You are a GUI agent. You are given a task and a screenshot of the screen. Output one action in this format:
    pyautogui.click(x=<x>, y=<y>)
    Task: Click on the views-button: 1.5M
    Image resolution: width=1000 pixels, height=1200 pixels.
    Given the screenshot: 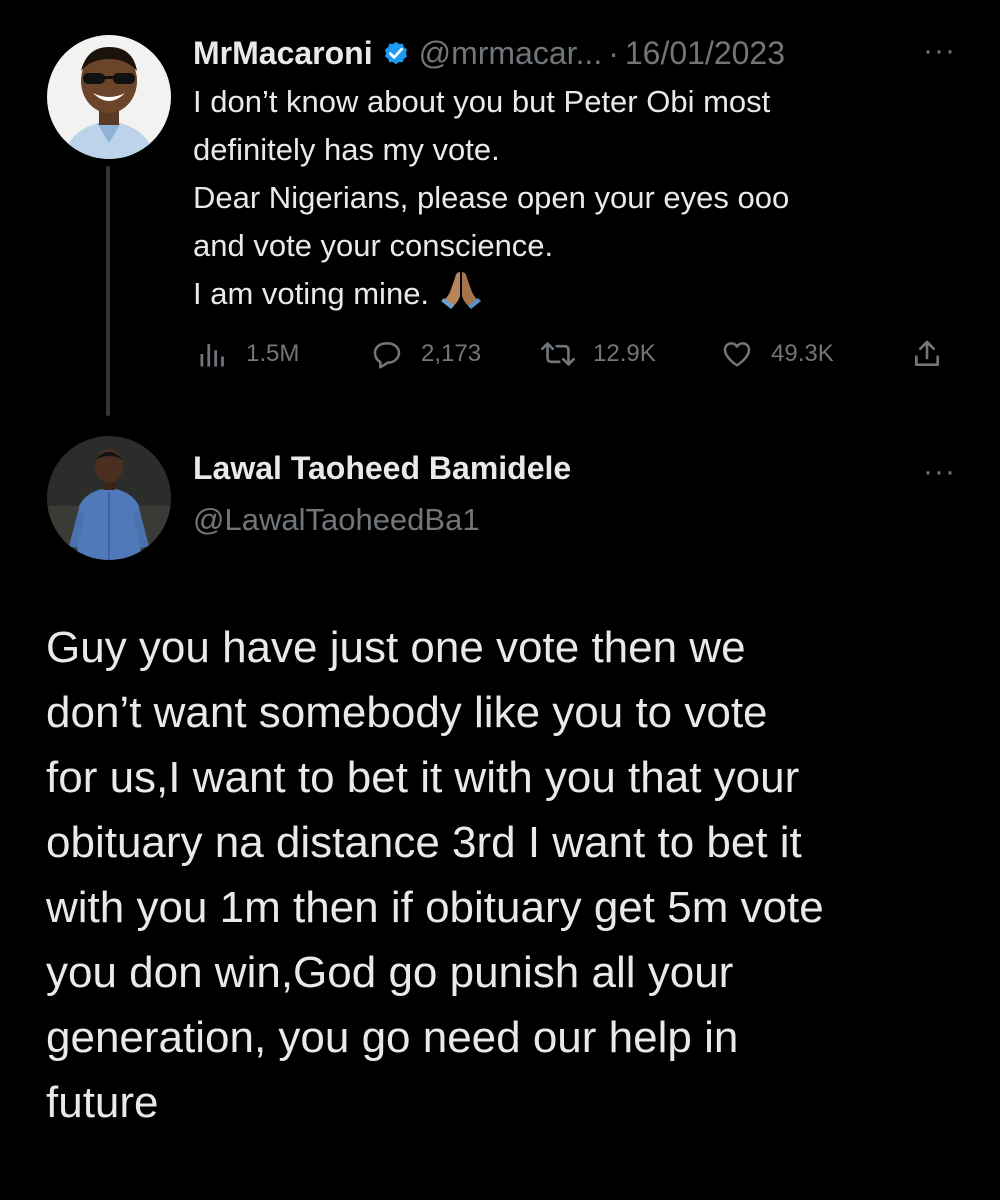 What is the action you would take?
    pyautogui.click(x=248, y=354)
    